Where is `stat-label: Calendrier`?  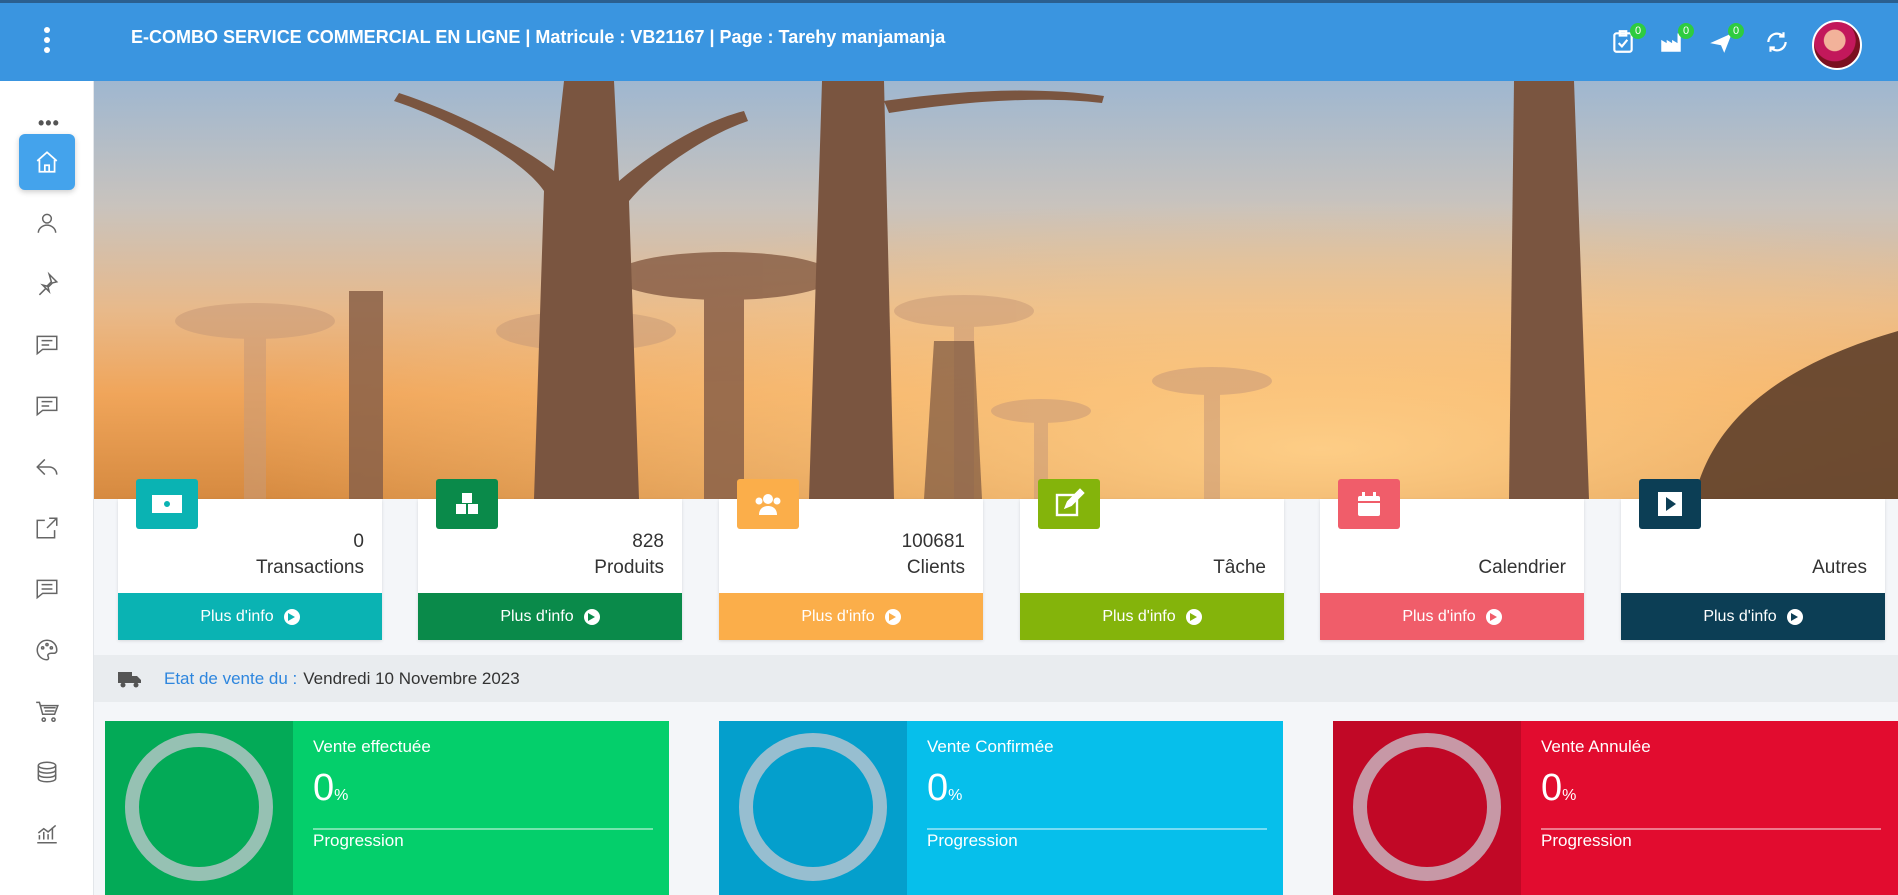
stat-label: Calendrier is located at coordinates (1522, 567).